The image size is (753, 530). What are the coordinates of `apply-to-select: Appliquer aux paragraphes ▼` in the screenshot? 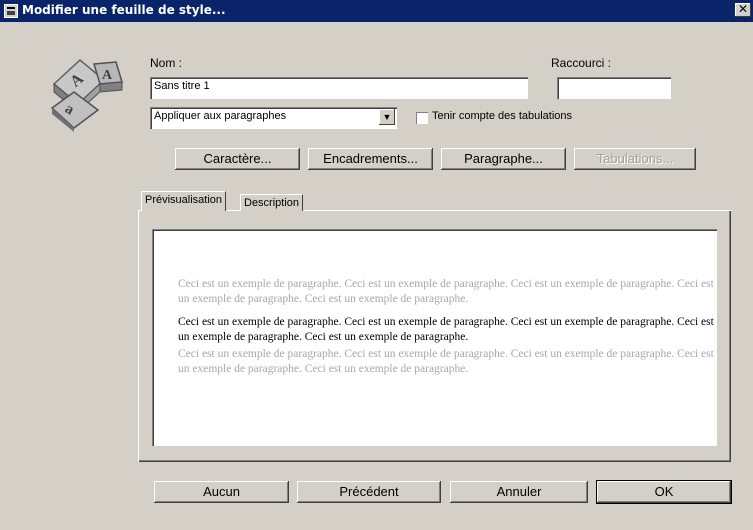 It's located at (273, 118).